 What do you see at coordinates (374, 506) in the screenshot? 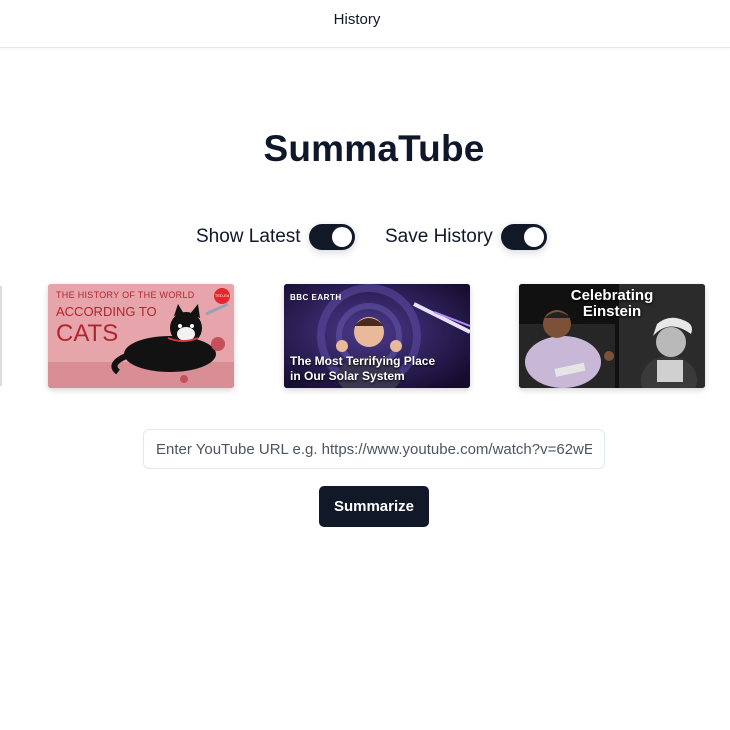
I see `summarize-button: Summarize` at bounding box center [374, 506].